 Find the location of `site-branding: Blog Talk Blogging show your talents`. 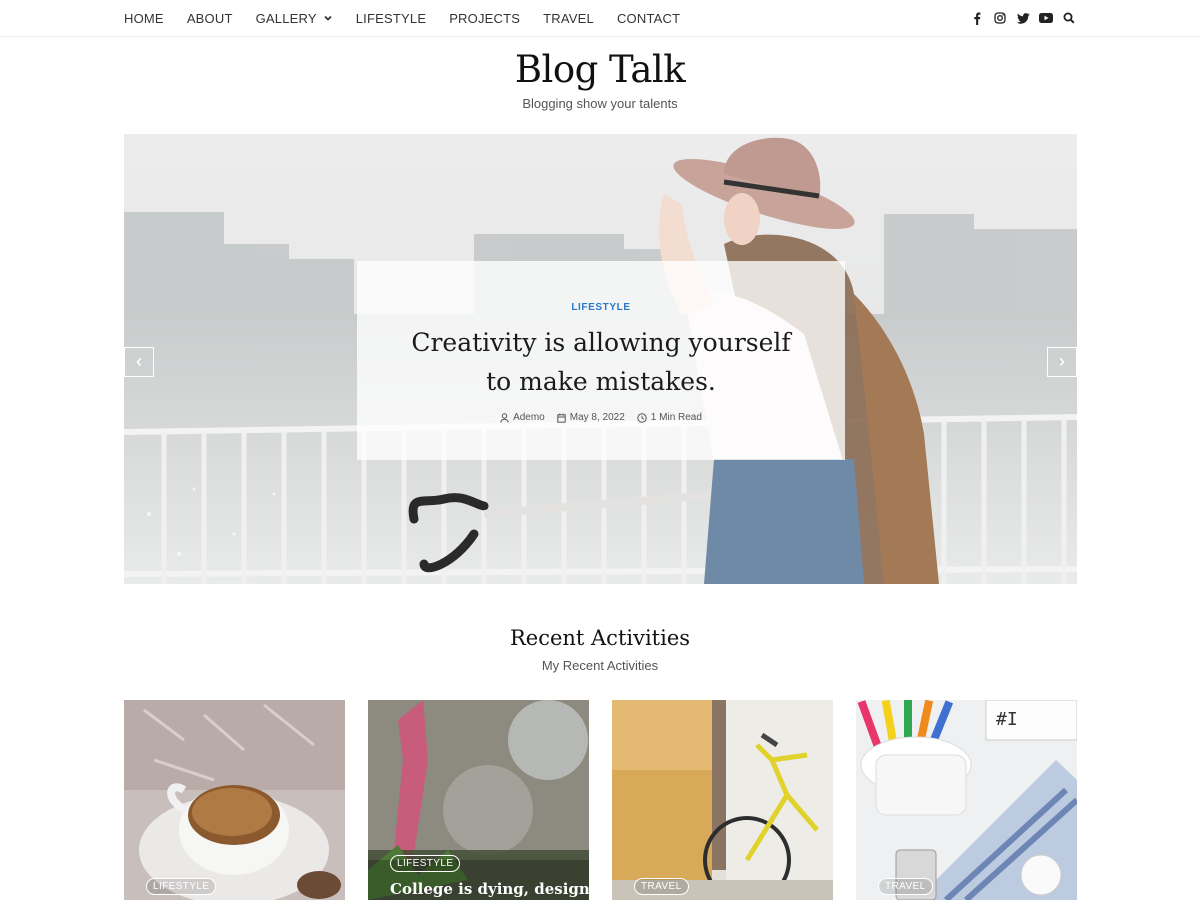

site-branding: Blog Talk Blogging show your talents is located at coordinates (600, 78).